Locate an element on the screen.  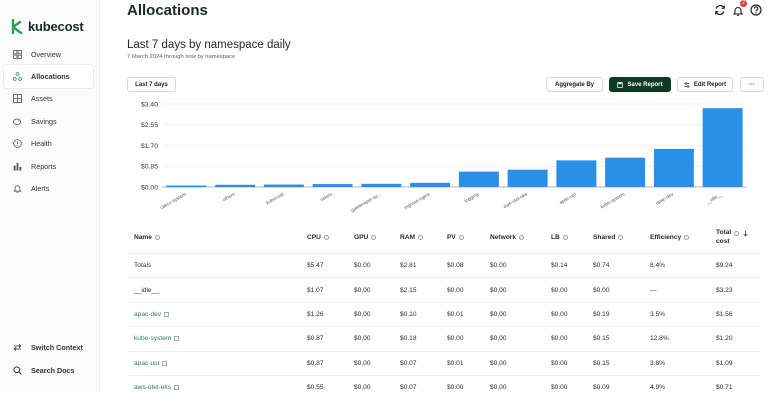
column-header-name-label: Name is located at coordinates (143, 237).